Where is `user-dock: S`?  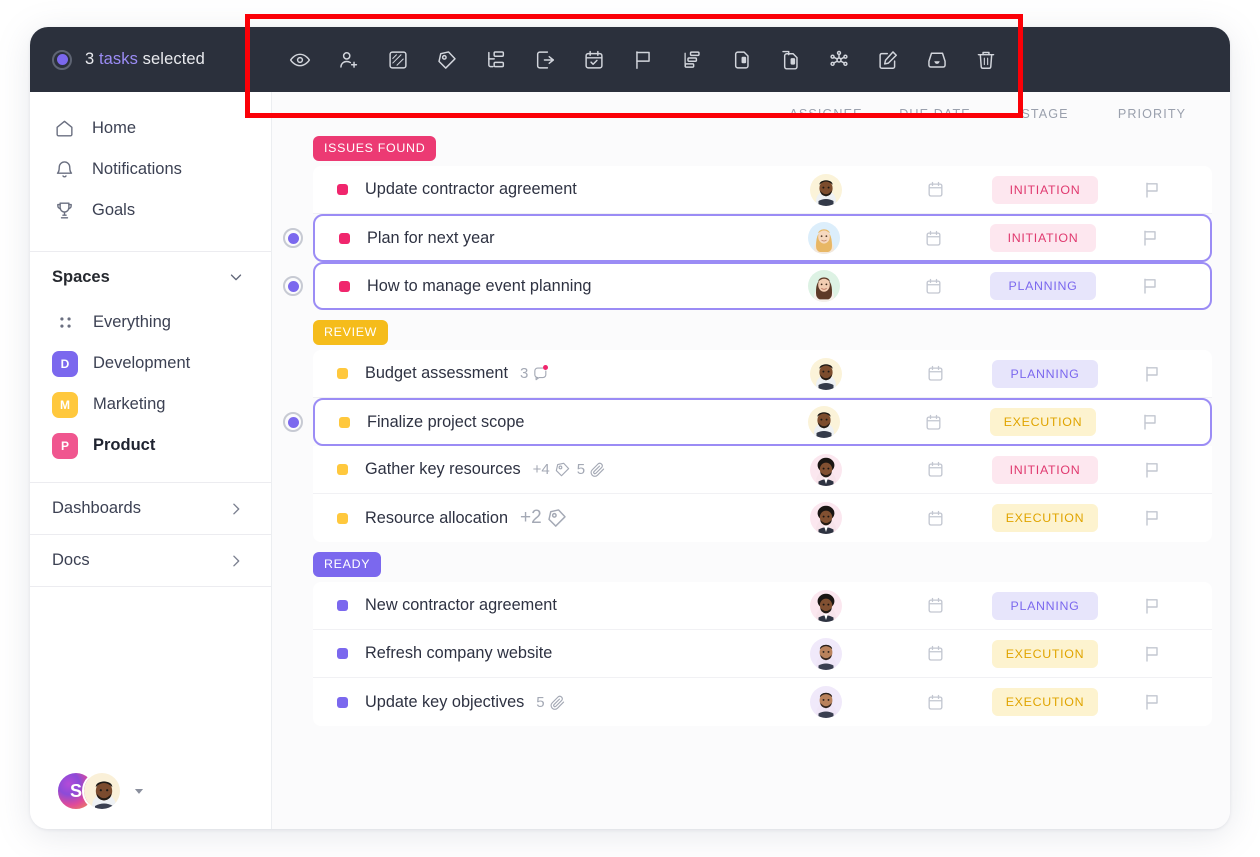 user-dock: S is located at coordinates (151, 791).